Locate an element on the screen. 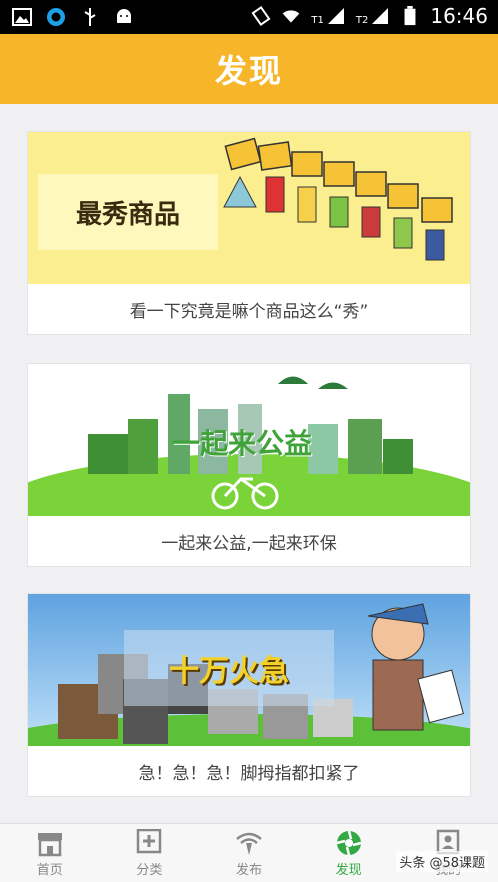  card-caption: 看一下究竟是嘛个商品这么“秀” is located at coordinates (249, 311).